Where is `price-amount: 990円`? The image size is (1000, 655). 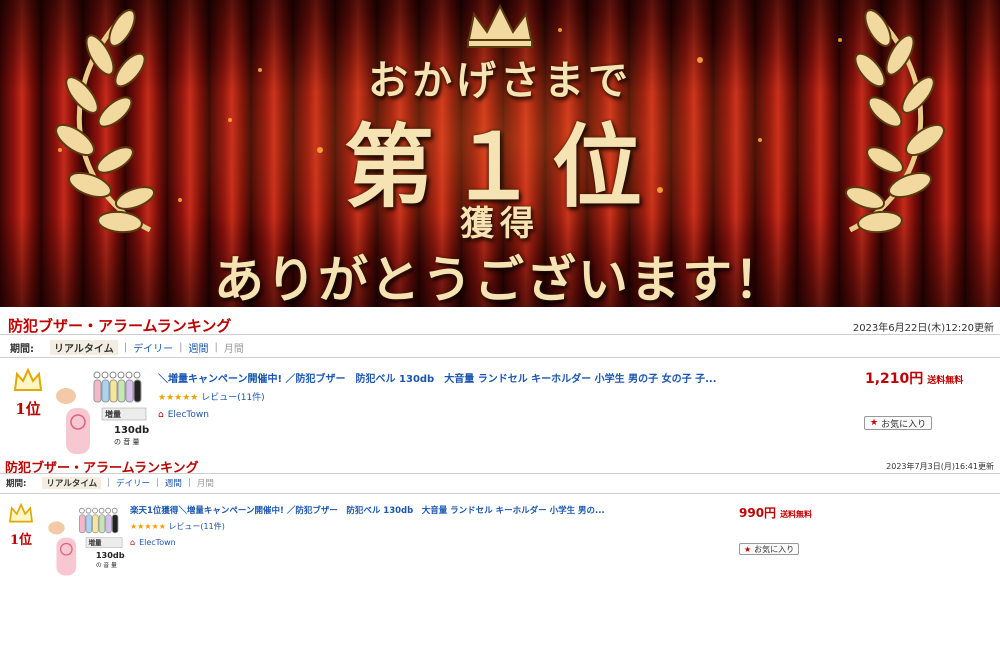
price-amount: 990円 is located at coordinates (758, 513).